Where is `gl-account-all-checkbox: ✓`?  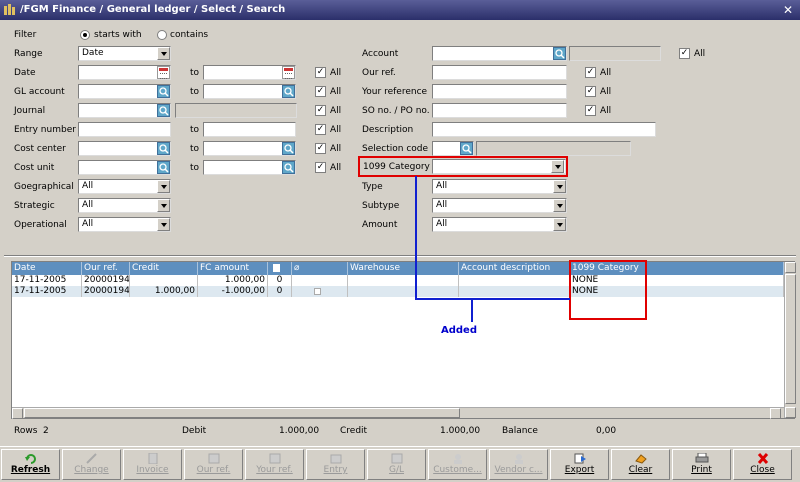 gl-account-all-checkbox: ✓ is located at coordinates (320, 91).